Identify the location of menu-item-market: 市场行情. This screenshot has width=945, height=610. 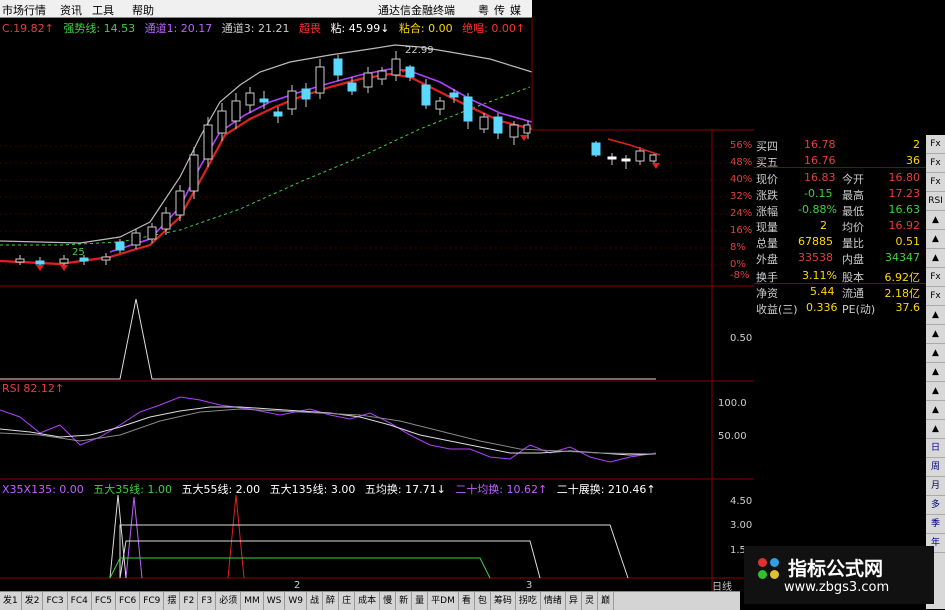
(24, 10).